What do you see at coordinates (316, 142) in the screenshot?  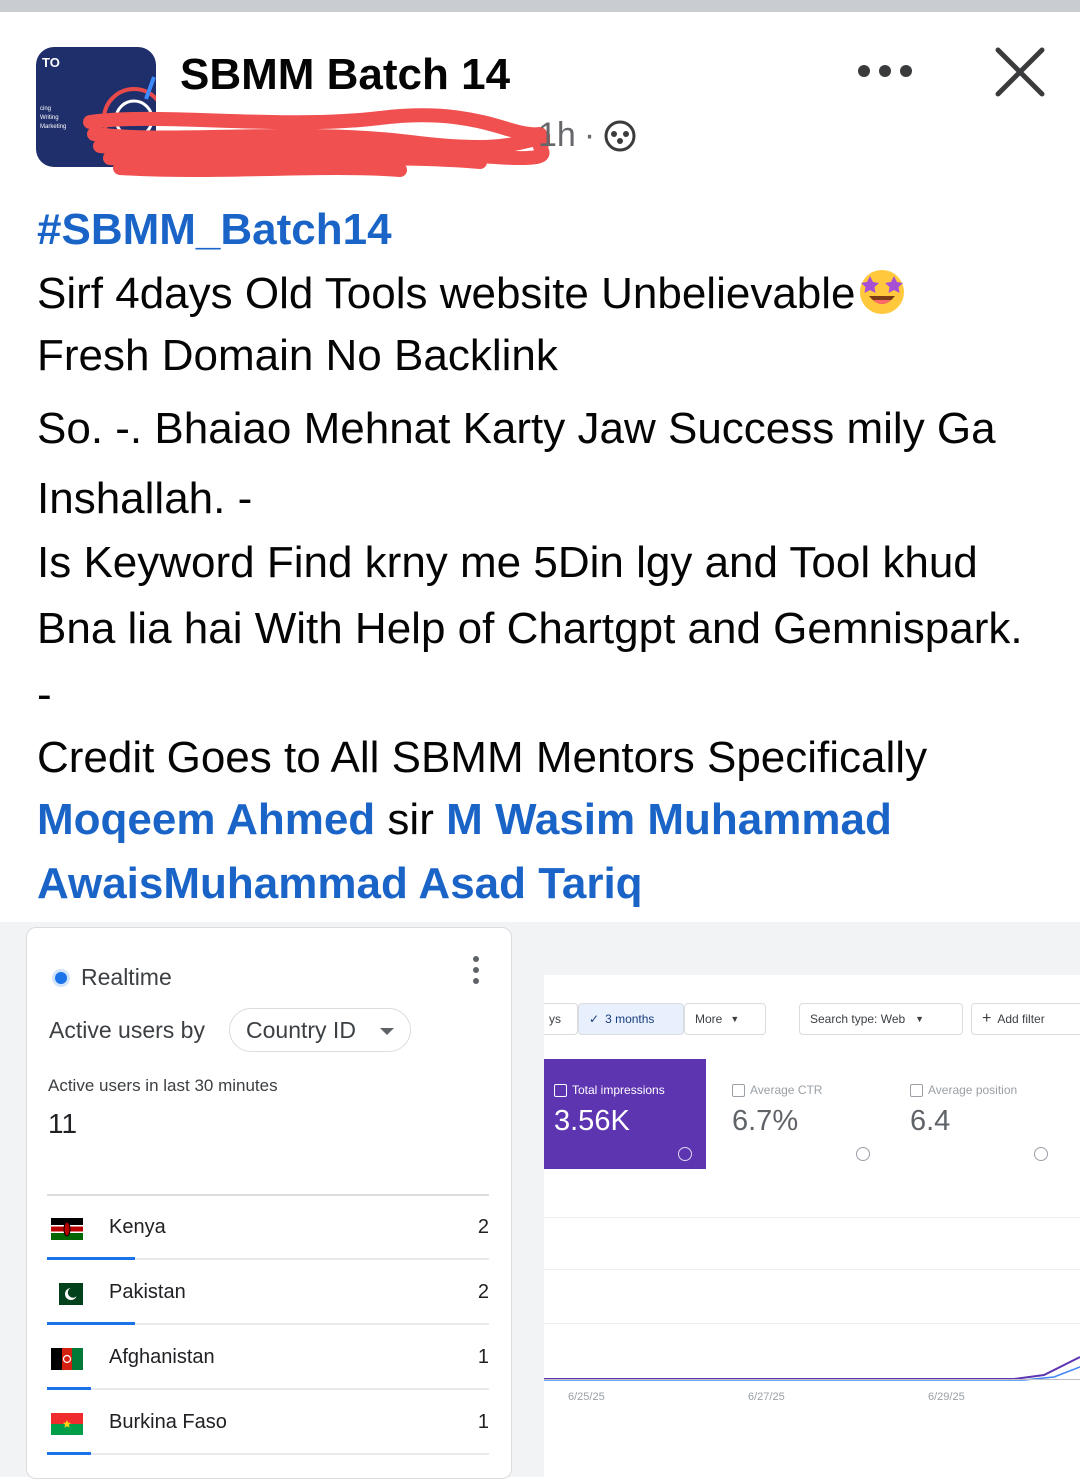 I see `redaction-scribble` at bounding box center [316, 142].